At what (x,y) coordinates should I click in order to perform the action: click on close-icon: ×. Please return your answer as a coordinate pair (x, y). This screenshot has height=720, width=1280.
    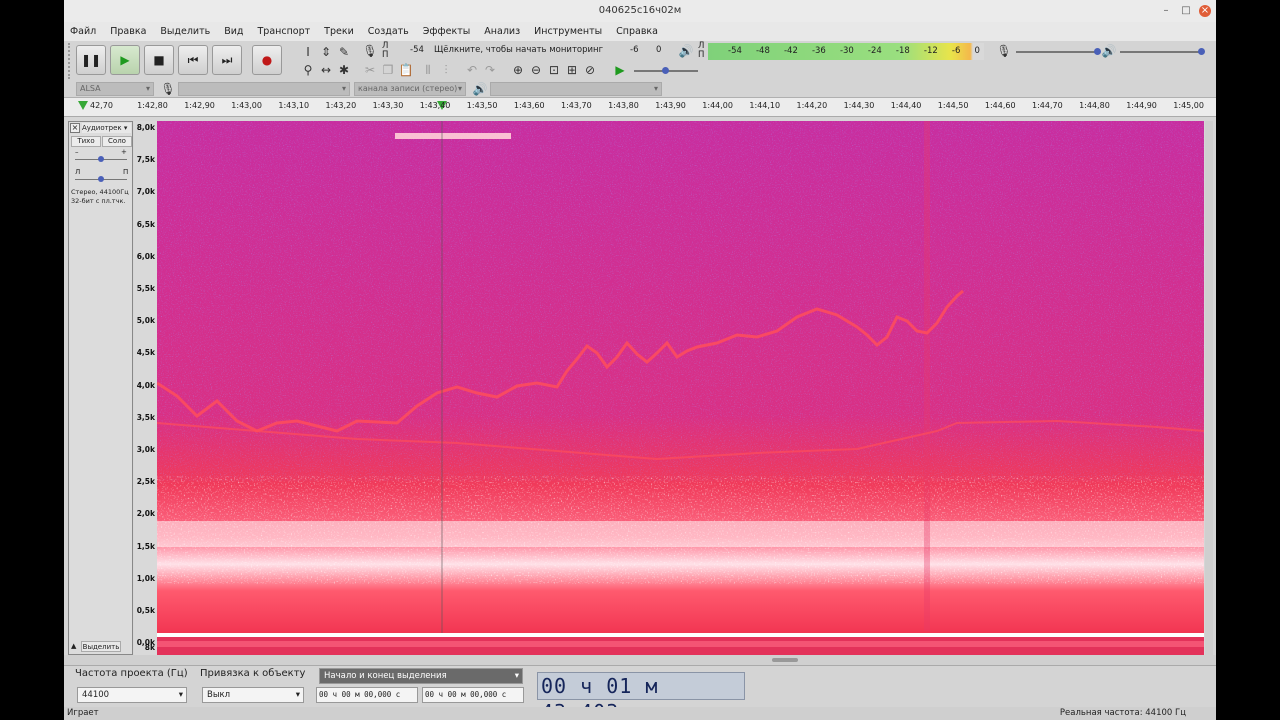
    Looking at the image, I should click on (1205, 11).